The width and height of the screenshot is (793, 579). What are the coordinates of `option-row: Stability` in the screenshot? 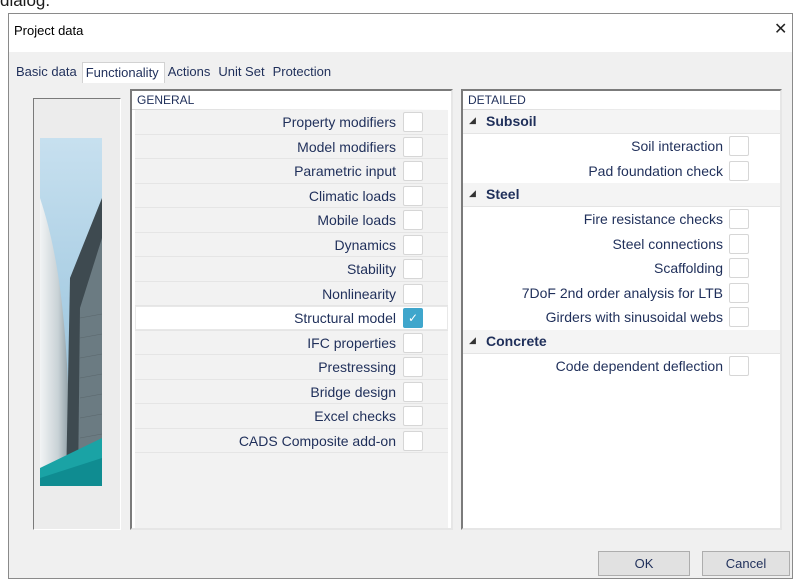 It's located at (291, 269).